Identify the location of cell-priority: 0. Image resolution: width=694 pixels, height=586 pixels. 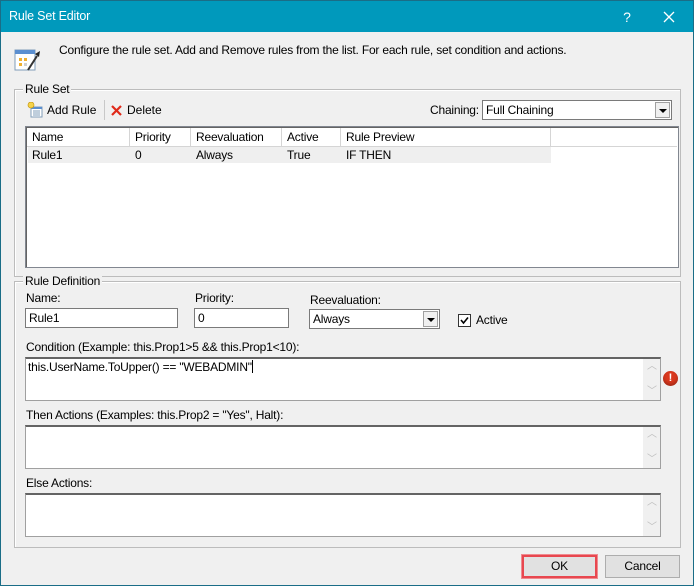
(138, 155).